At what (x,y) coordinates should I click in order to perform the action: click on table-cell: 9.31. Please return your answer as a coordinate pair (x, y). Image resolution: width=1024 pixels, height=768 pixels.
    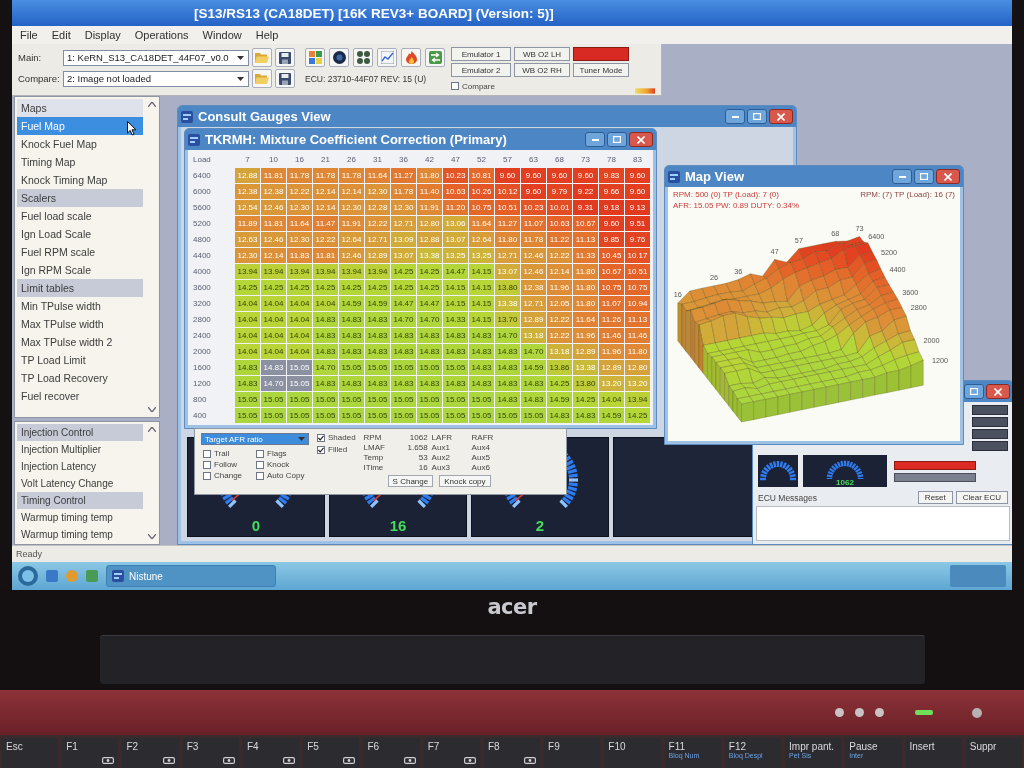
    Looking at the image, I should click on (585, 207).